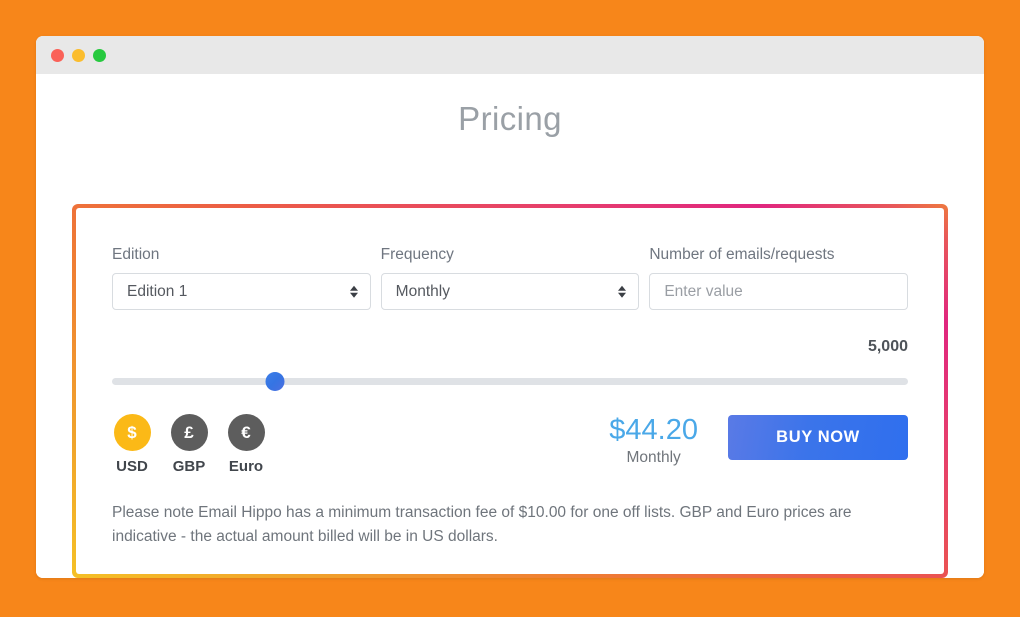 Image resolution: width=1020 pixels, height=617 pixels. Describe the element at coordinates (136, 254) in the screenshot. I see `edition-label: Edition` at that location.